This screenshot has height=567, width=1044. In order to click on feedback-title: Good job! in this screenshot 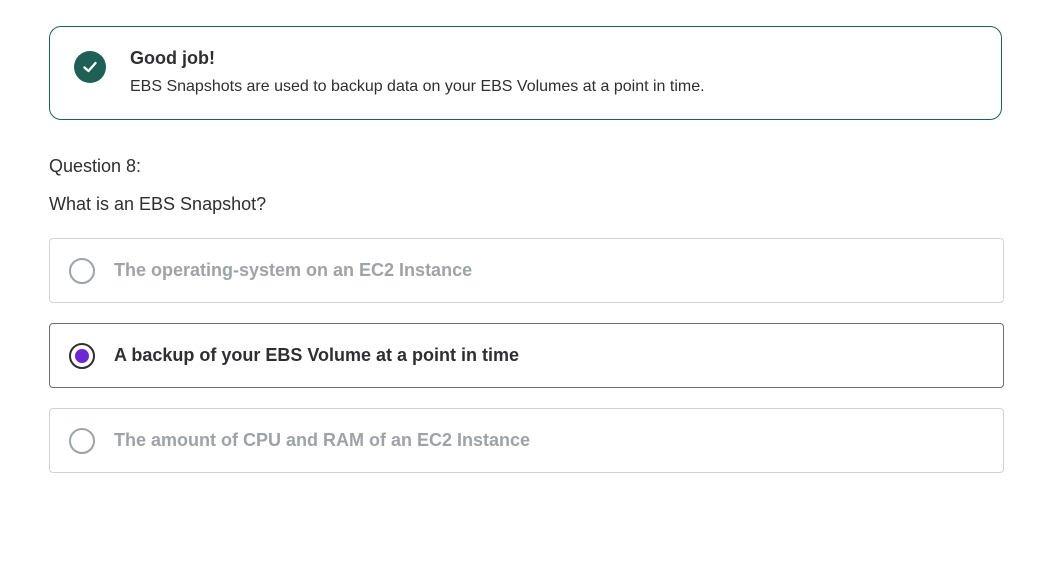, I will do `click(172, 58)`.